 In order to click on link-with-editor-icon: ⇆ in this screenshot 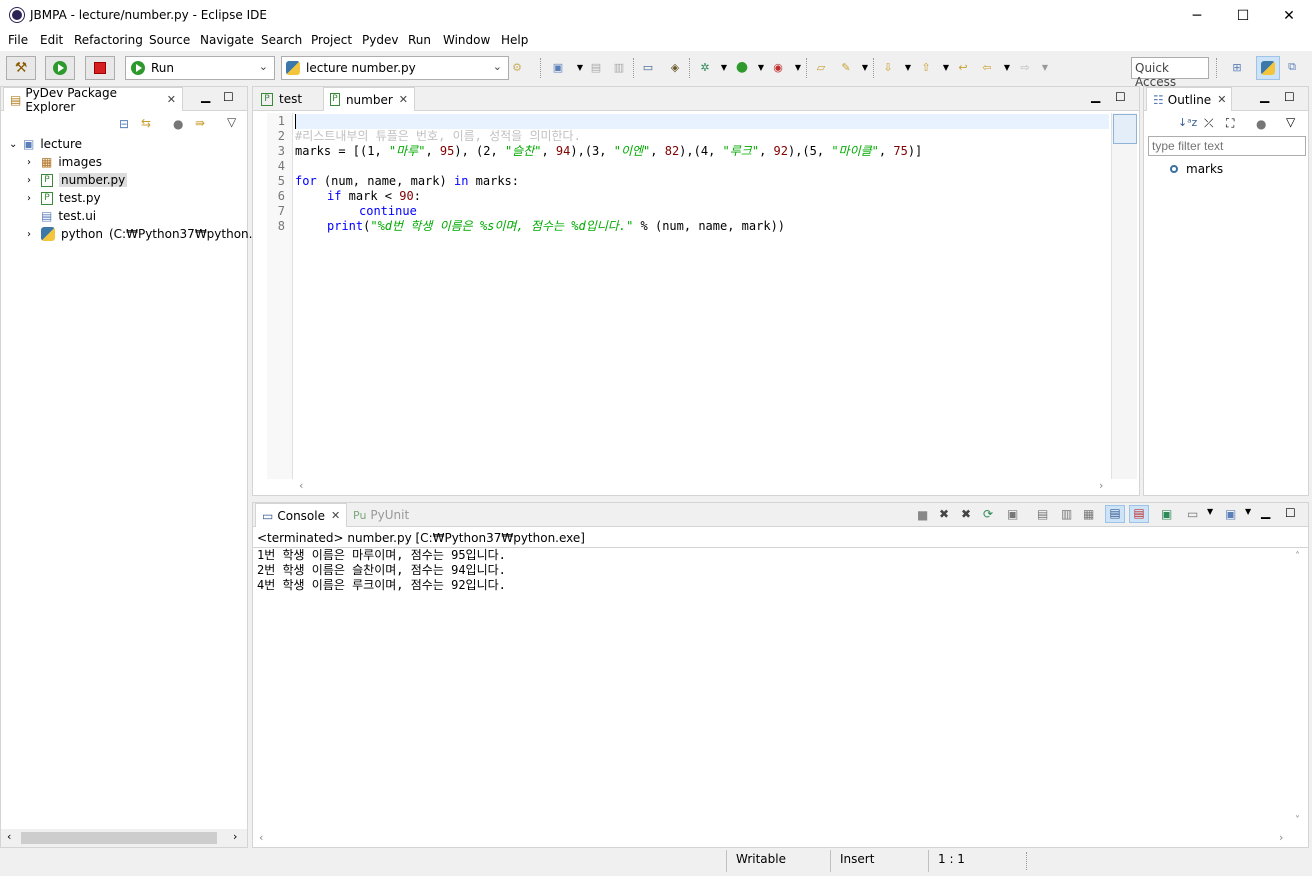, I will do `click(146, 123)`.